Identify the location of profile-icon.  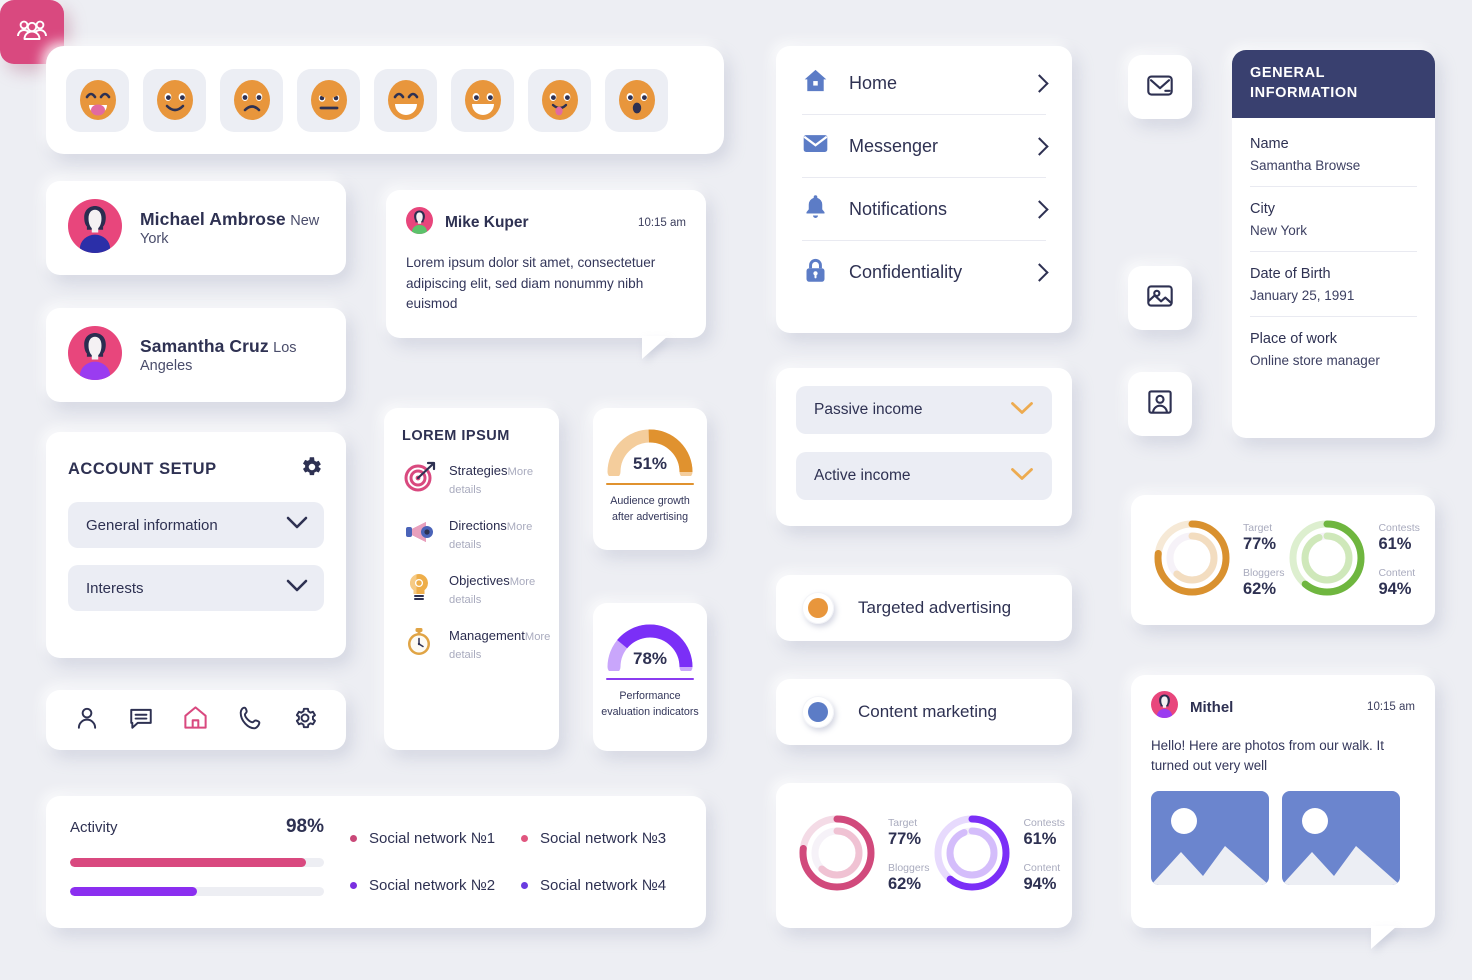
(87, 720).